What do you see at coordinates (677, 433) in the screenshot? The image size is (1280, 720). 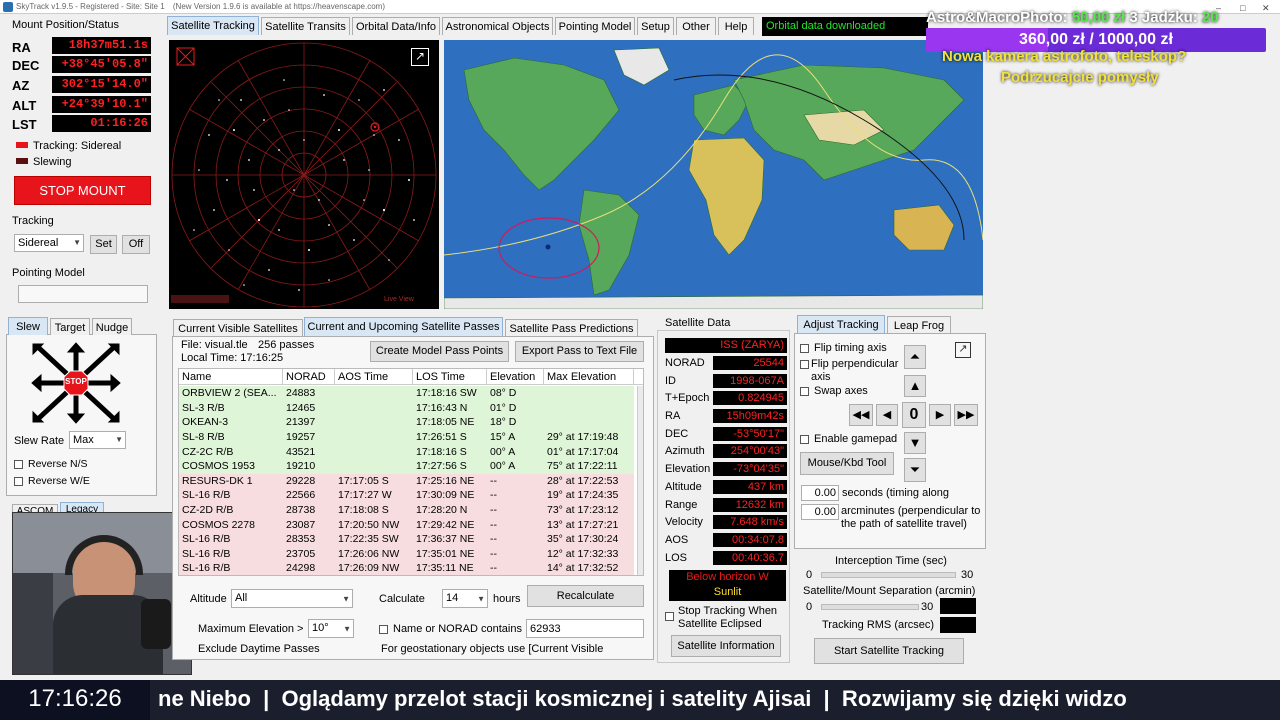 I see `satellite-field-label: DEC` at bounding box center [677, 433].